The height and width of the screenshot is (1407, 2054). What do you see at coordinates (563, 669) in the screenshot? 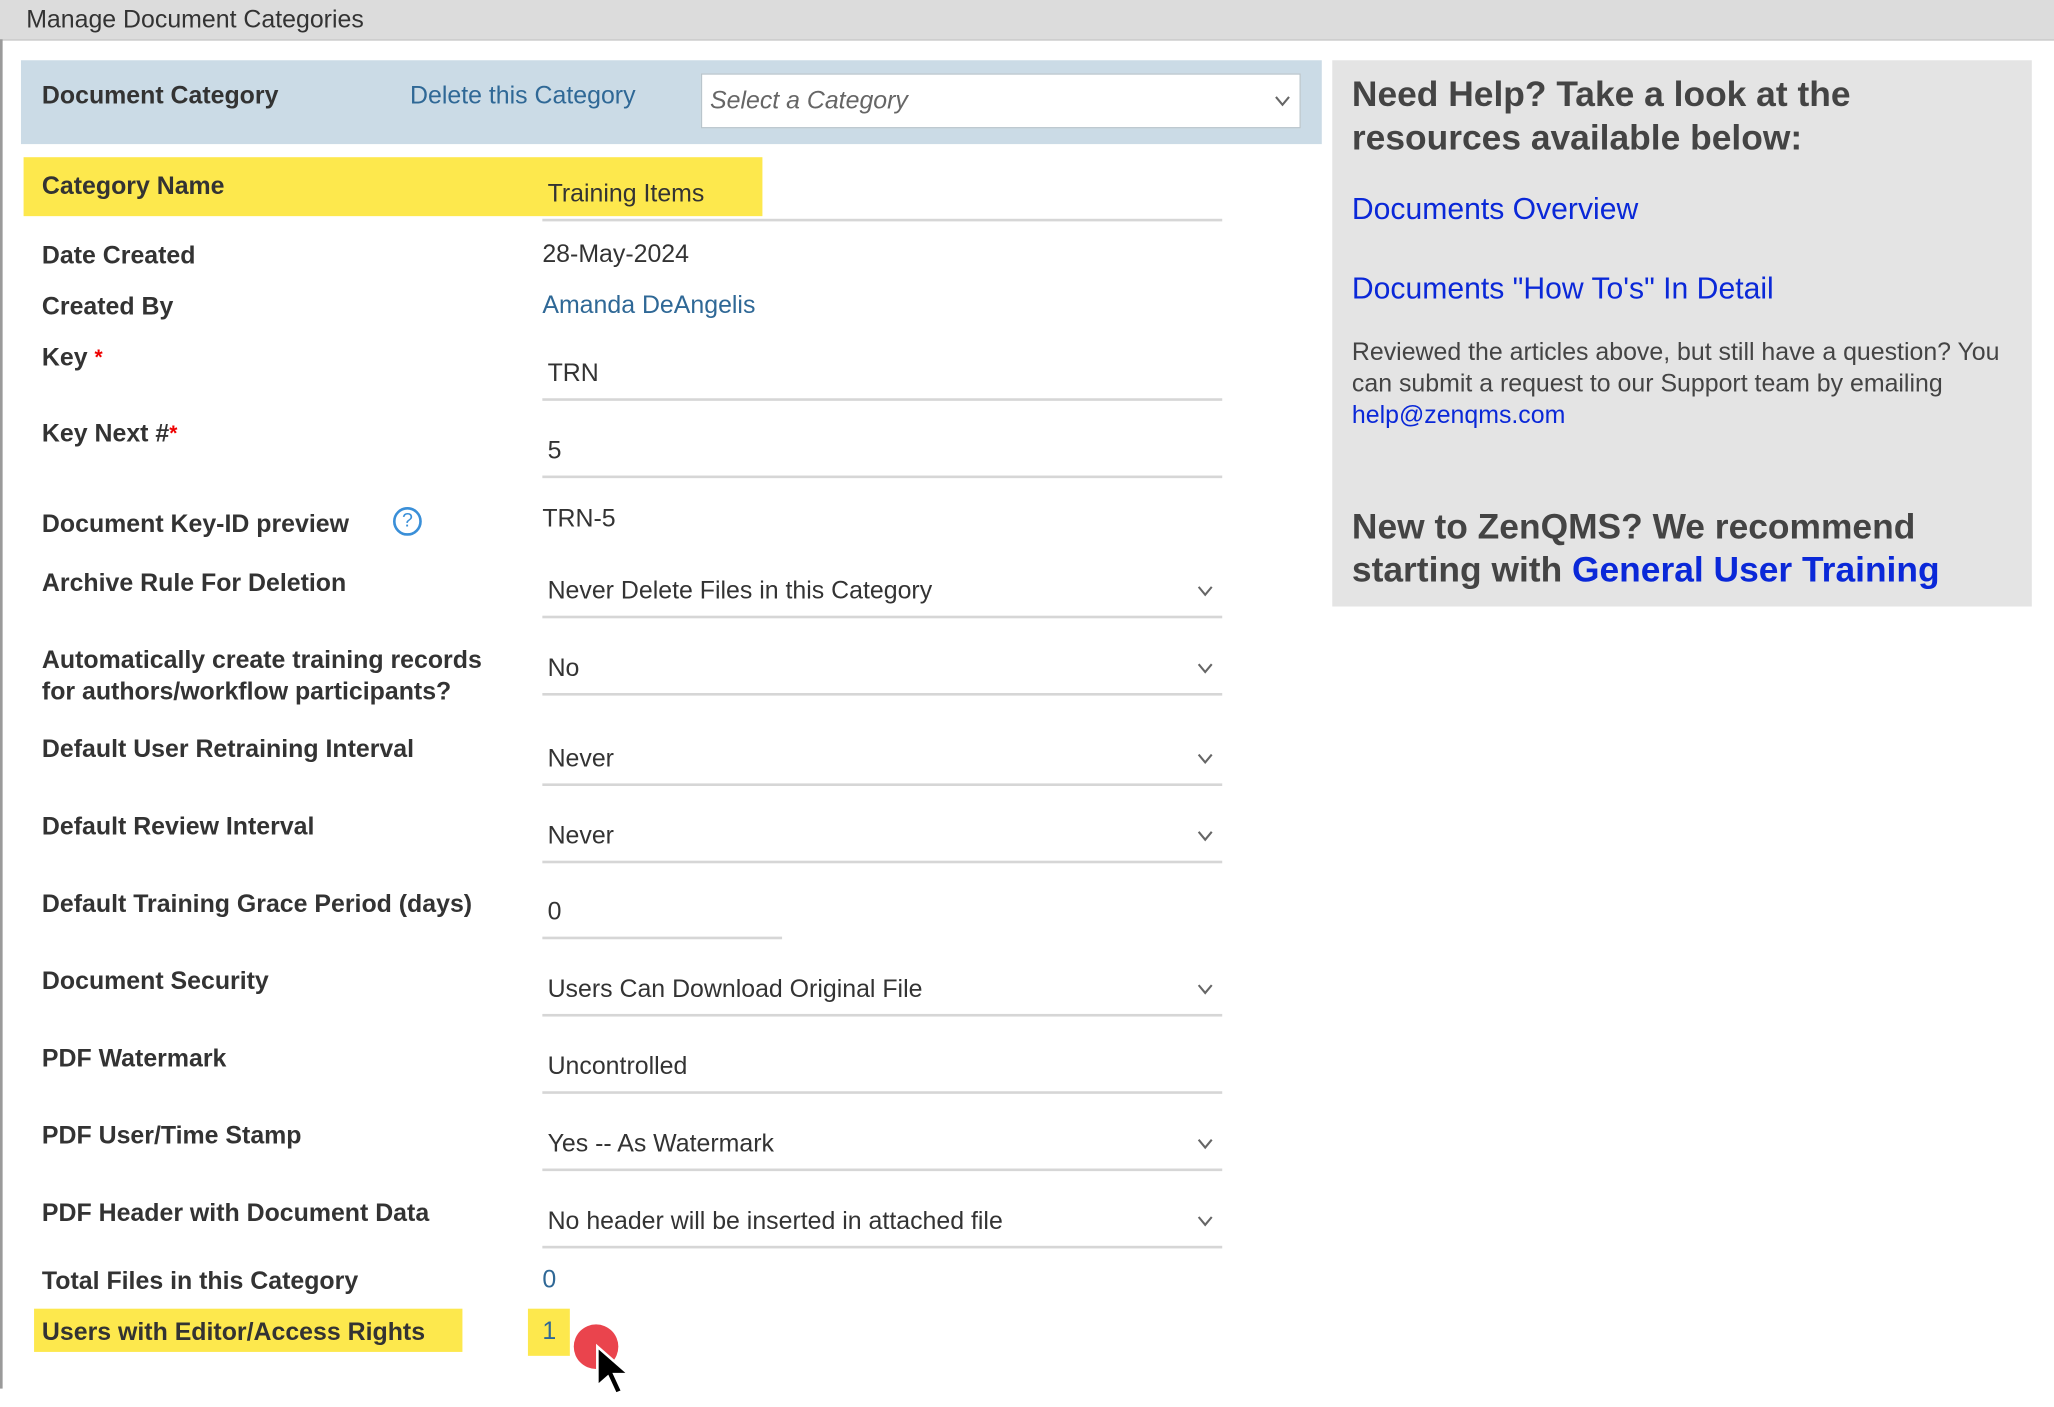
I see `auto-training-value: No` at bounding box center [563, 669].